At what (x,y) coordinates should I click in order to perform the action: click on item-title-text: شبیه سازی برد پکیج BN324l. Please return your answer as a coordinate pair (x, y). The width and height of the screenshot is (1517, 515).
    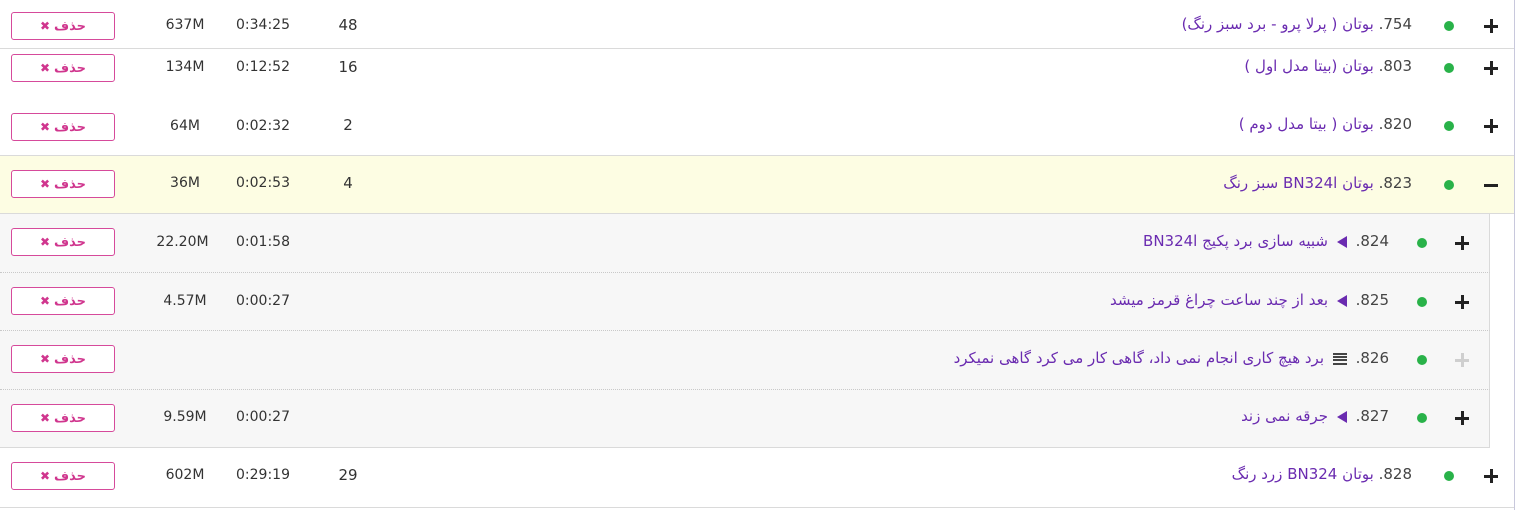
    Looking at the image, I should click on (1236, 241).